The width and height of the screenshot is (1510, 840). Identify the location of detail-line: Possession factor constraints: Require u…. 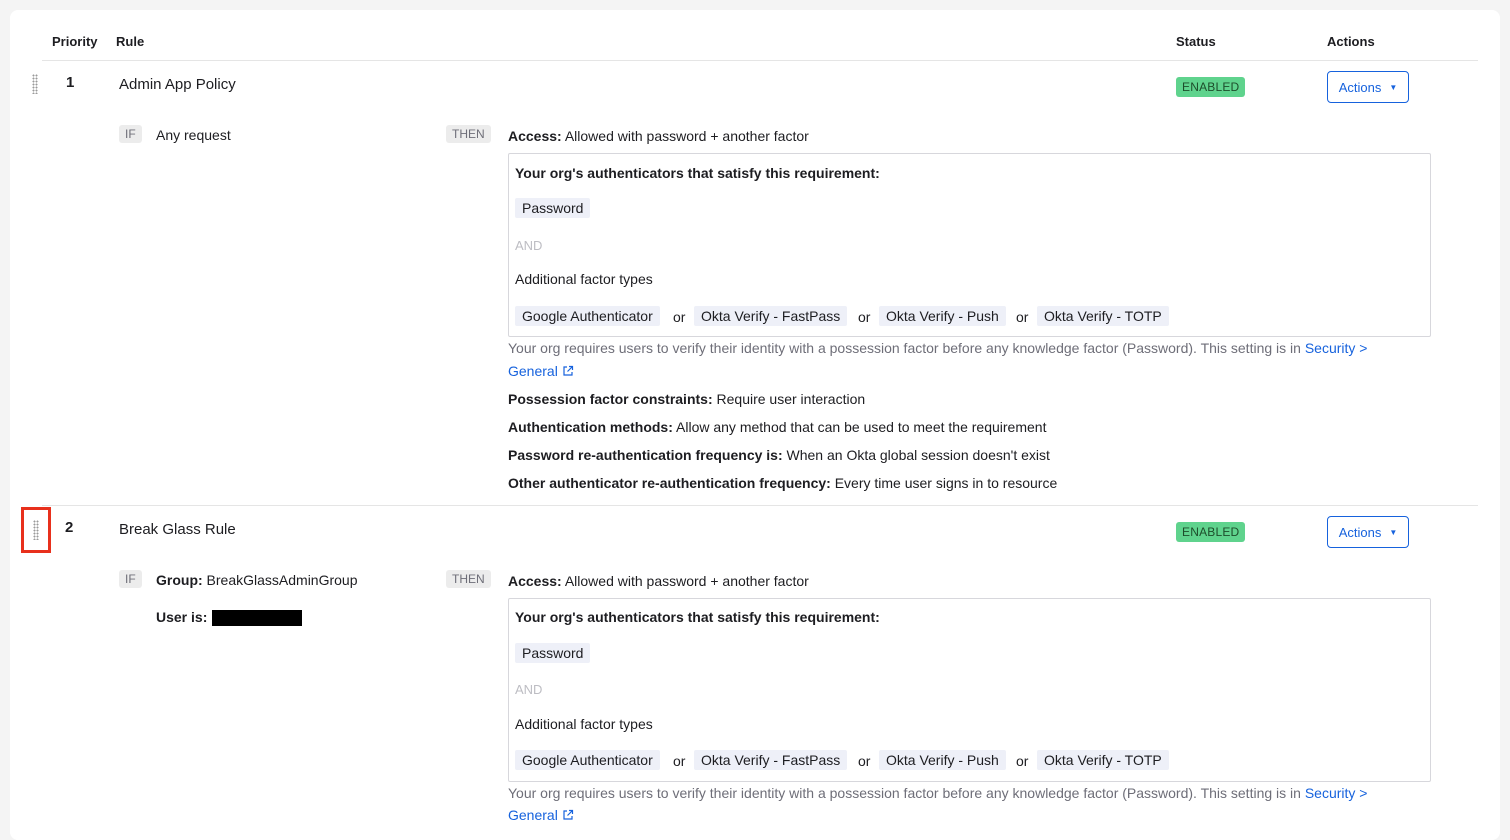
(686, 399).